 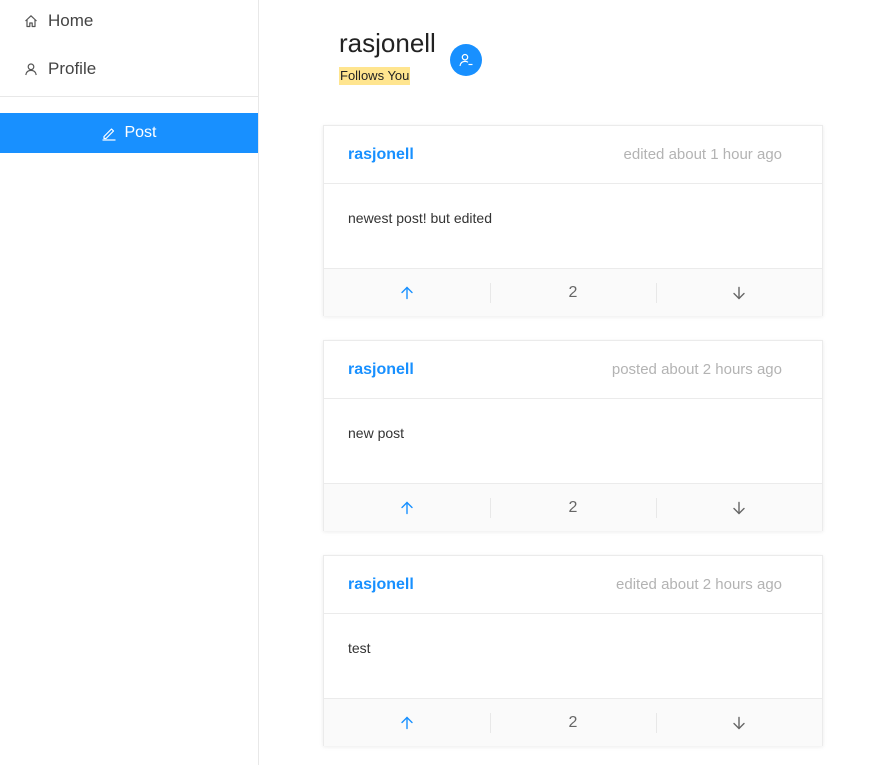 I want to click on unfollow-button, so click(x=466, y=60).